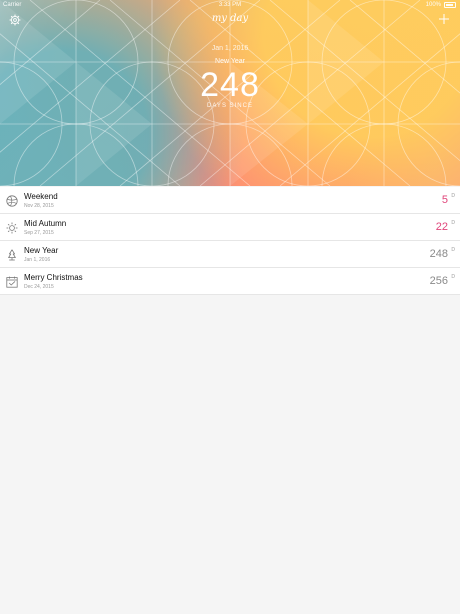 Image resolution: width=460 pixels, height=614 pixels. Describe the element at coordinates (39, 287) in the screenshot. I see `event-date: Dec 24, 2015` at that location.